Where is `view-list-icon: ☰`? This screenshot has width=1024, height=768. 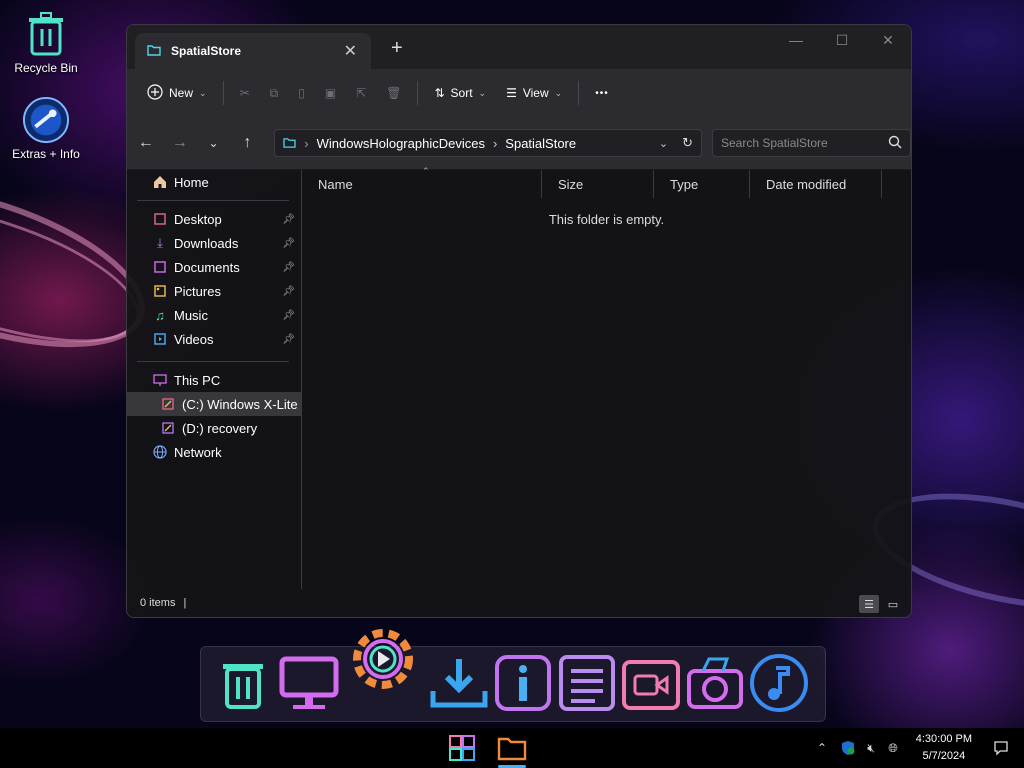
view-list-icon: ☰ is located at coordinates (511, 93).